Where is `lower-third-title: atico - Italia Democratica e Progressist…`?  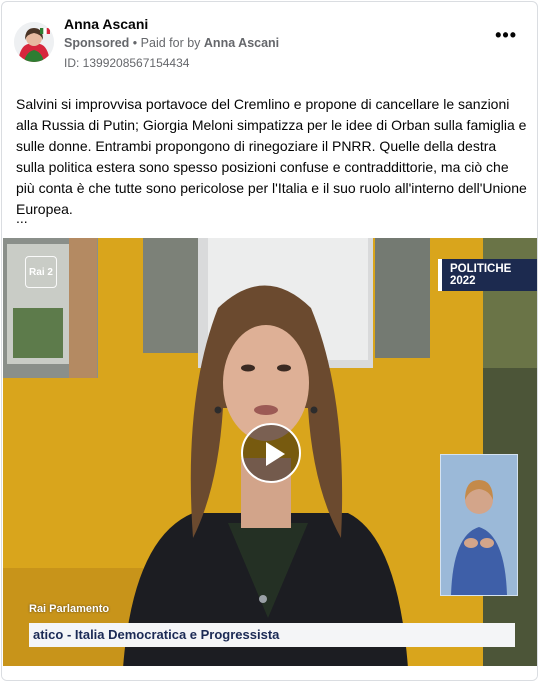
lower-third-title: atico - Italia Democratica e Progressist… is located at coordinates (156, 634).